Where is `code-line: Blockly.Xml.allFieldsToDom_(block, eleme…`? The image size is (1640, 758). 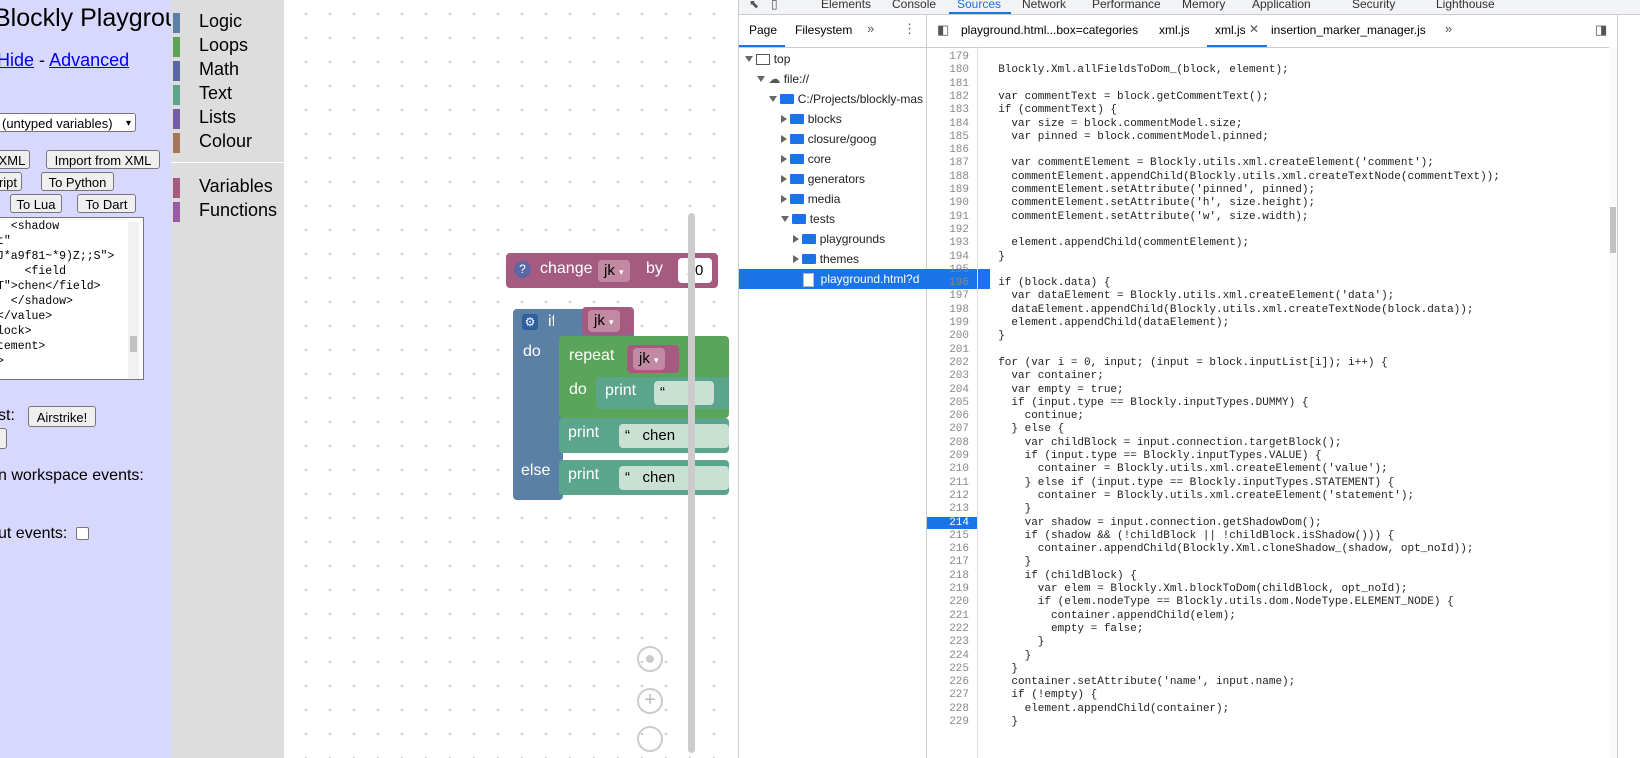
code-line: Blockly.Xml.allFieldsToDom_(block, eleme… is located at coordinates (1137, 70).